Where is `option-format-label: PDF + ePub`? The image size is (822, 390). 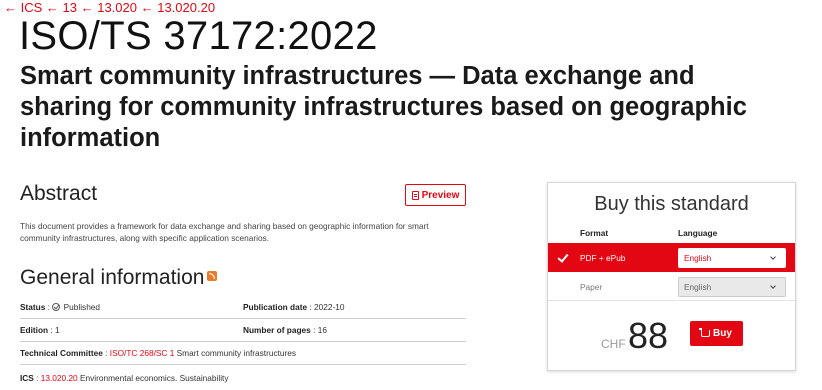
option-format-label: PDF + ePub is located at coordinates (603, 257).